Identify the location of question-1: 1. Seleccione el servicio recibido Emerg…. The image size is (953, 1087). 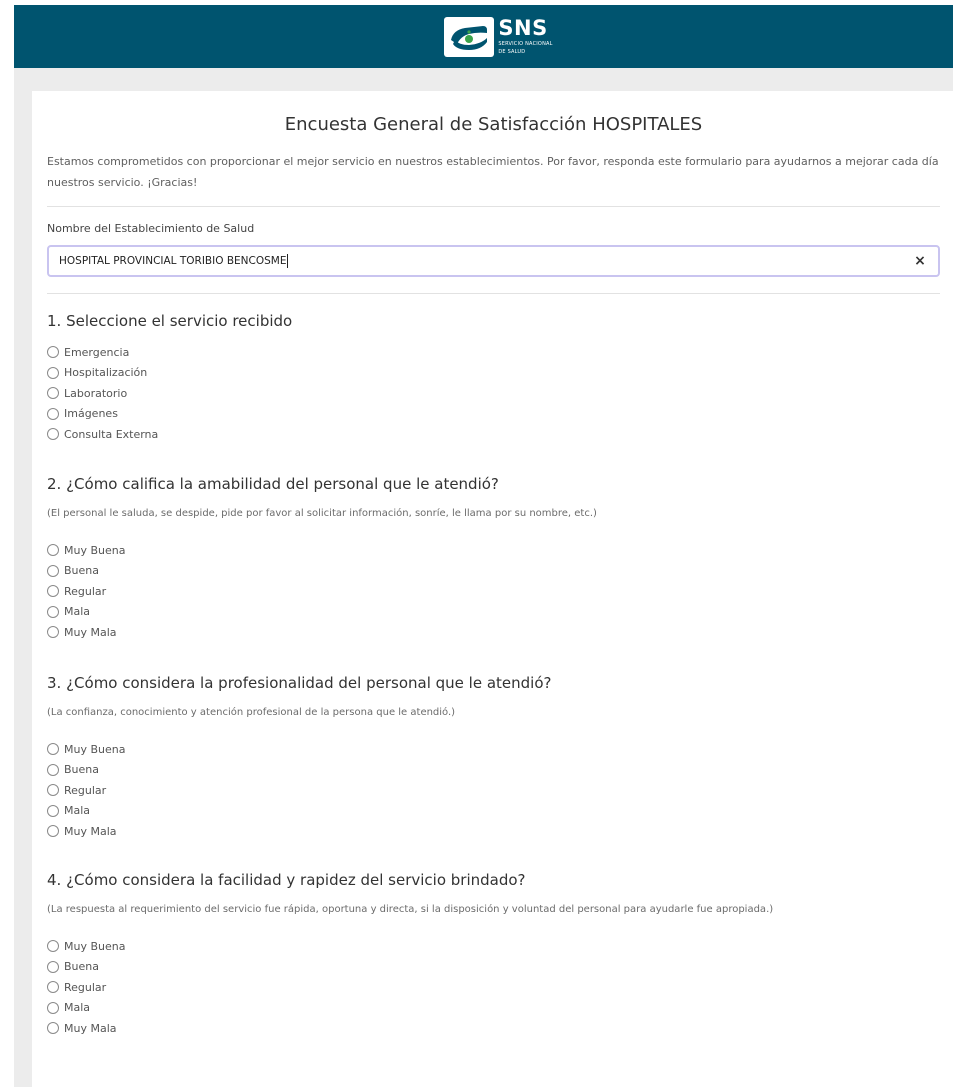
(493, 378).